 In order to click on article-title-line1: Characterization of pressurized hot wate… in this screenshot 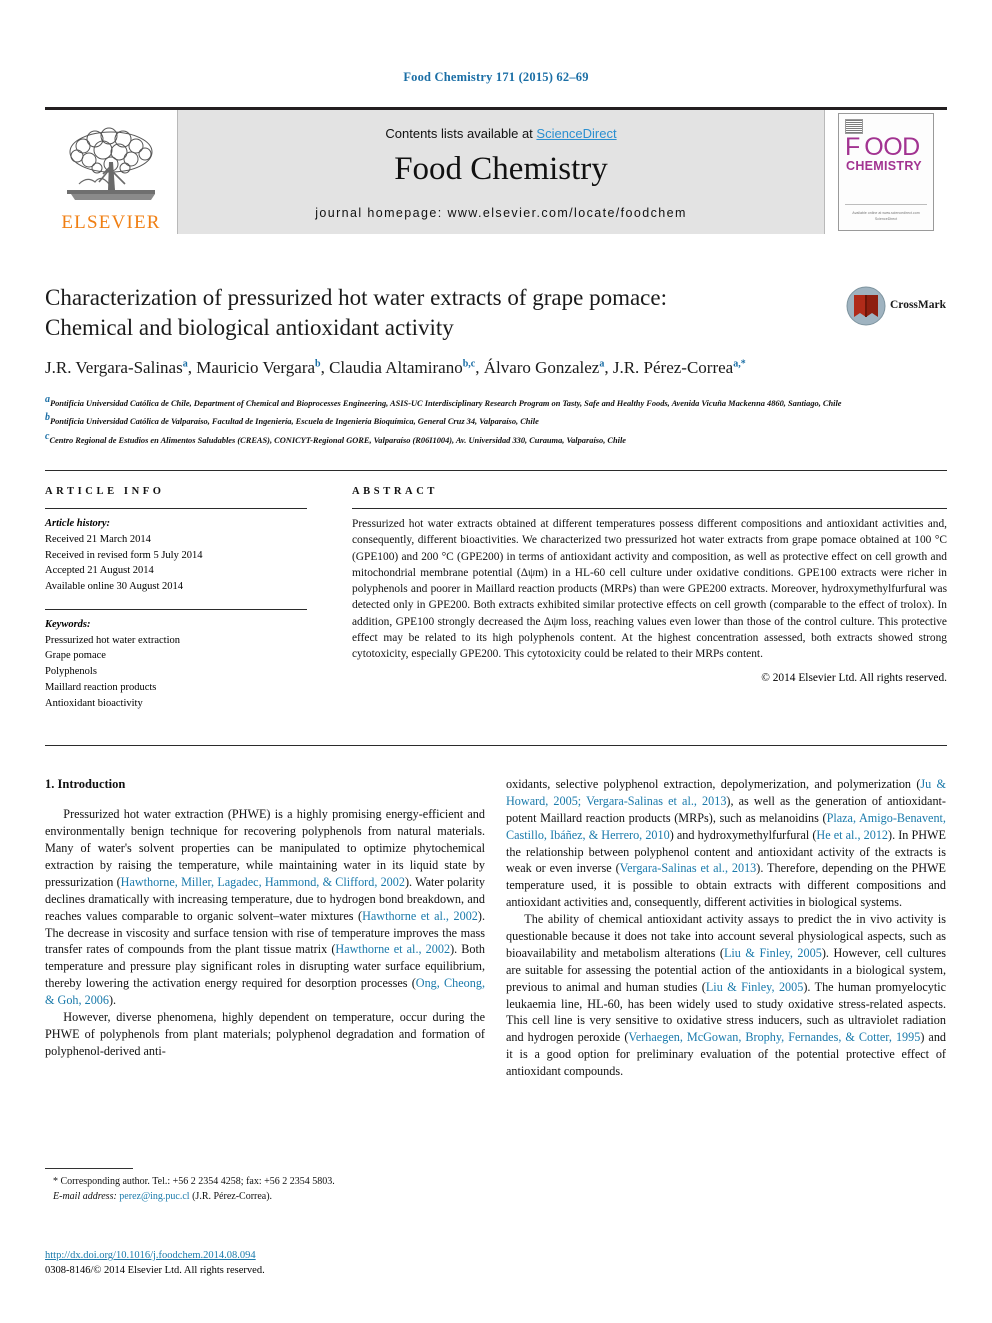, I will do `click(356, 297)`.